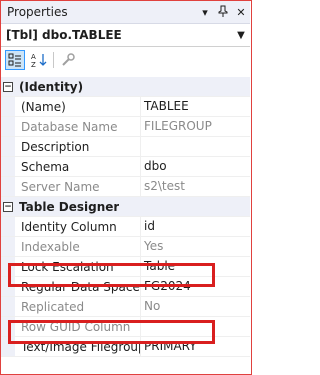 This screenshot has height=375, width=320. What do you see at coordinates (53, 306) in the screenshot?
I see `property-name: Replicated` at bounding box center [53, 306].